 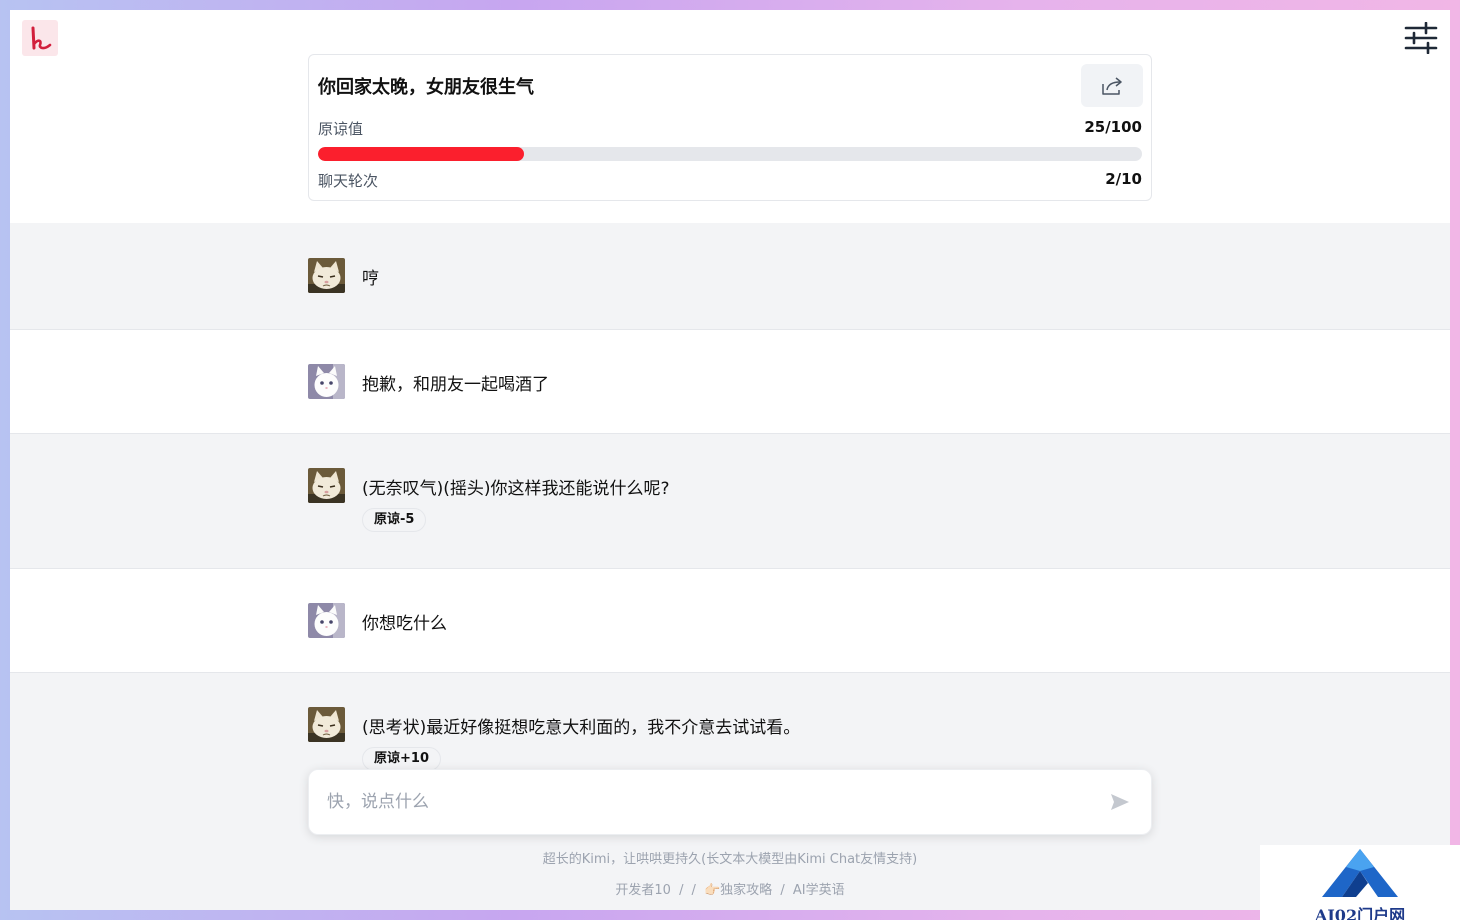 I want to click on rounds-value: 2/10, so click(x=1123, y=179).